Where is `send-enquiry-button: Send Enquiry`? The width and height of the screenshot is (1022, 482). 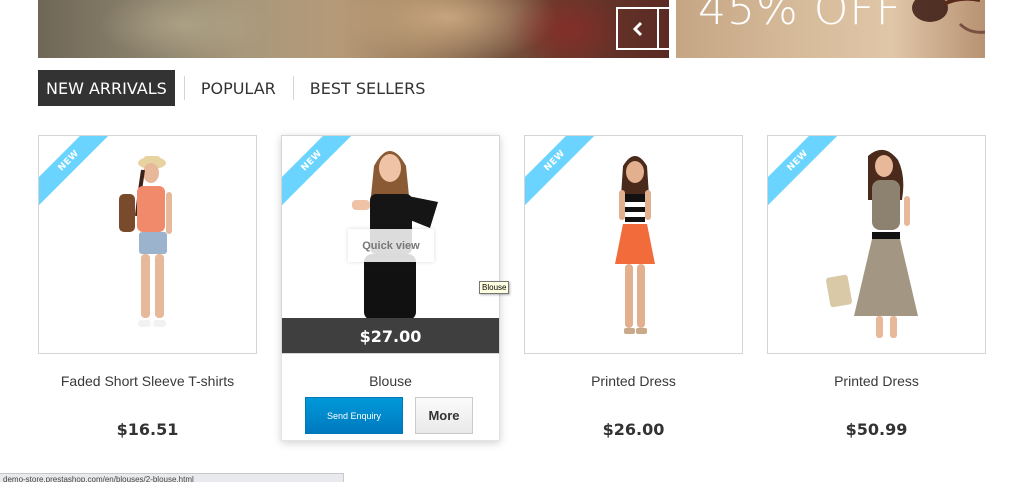
send-enquiry-button: Send Enquiry is located at coordinates (354, 415).